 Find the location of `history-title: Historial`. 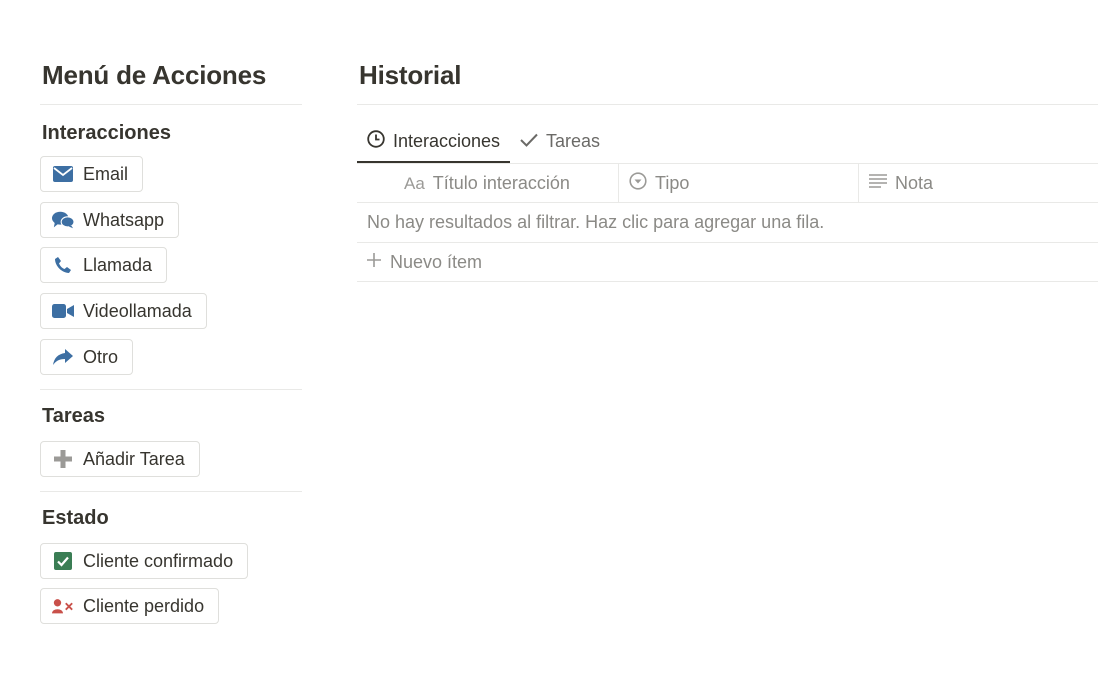

history-title: Historial is located at coordinates (410, 75).